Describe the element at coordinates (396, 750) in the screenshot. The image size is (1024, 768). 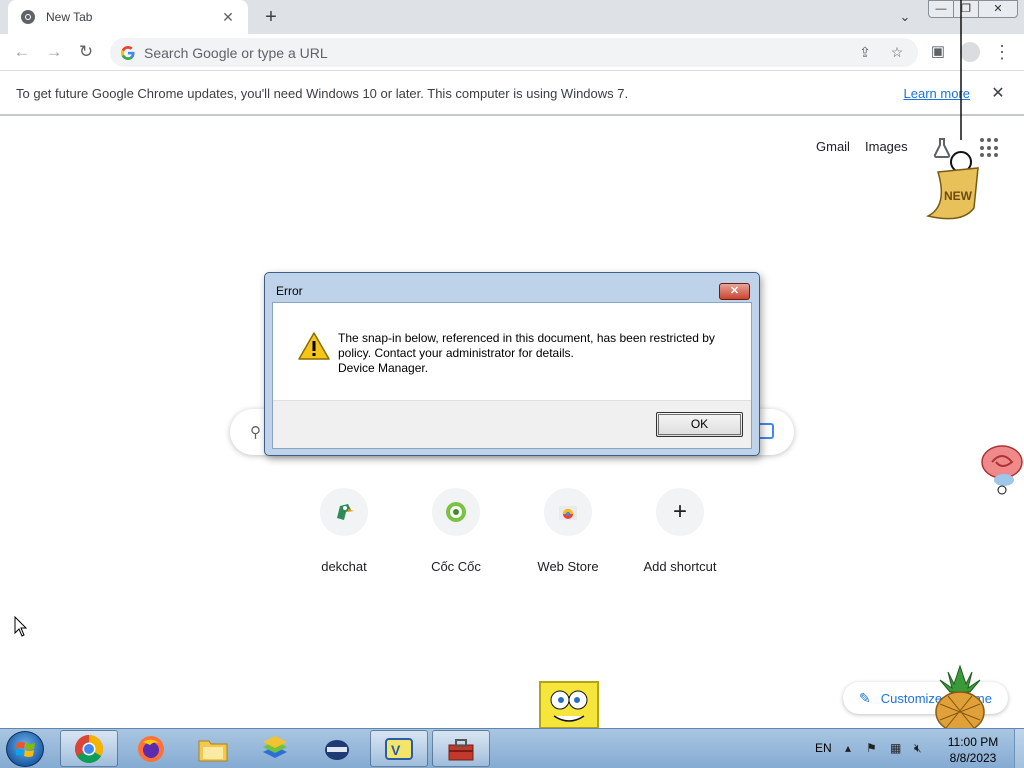
I see `svg-text: V` at that location.